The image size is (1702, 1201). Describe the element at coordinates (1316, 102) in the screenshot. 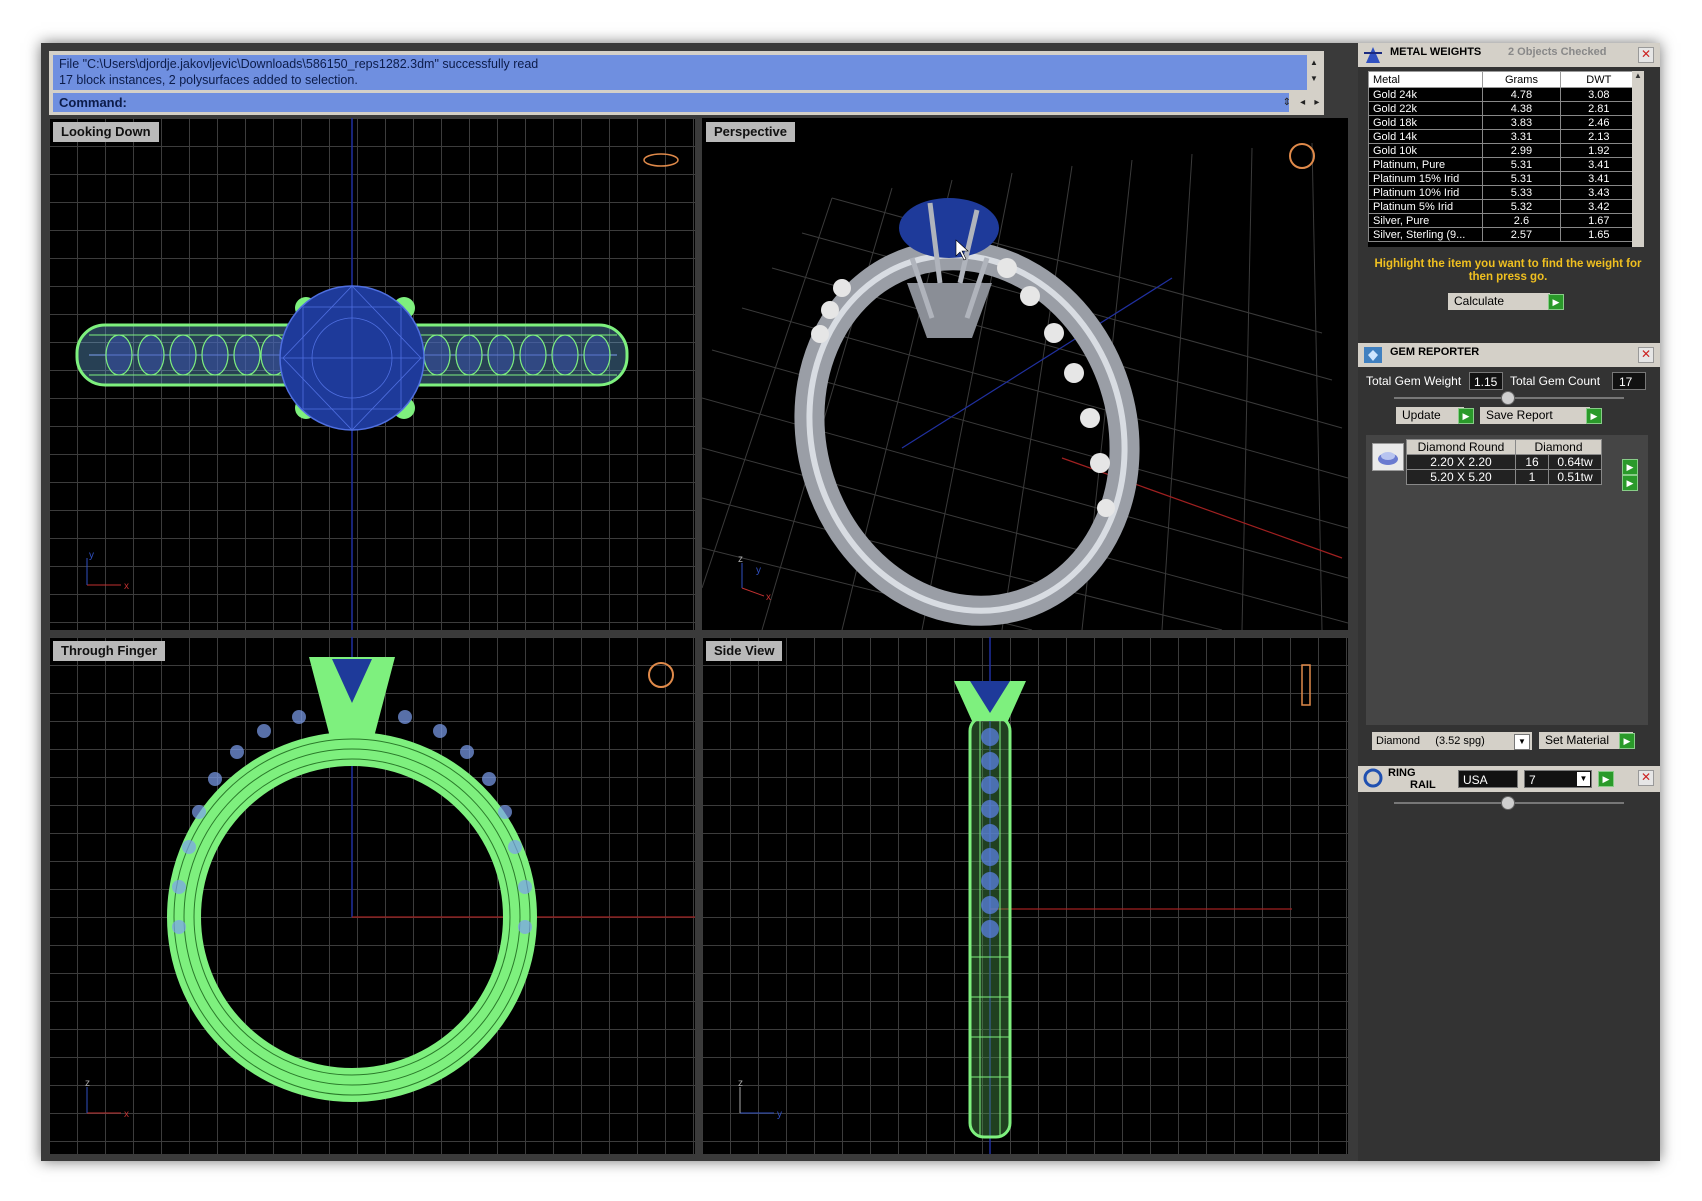

I see `arrow-right-icon: ▸` at that location.